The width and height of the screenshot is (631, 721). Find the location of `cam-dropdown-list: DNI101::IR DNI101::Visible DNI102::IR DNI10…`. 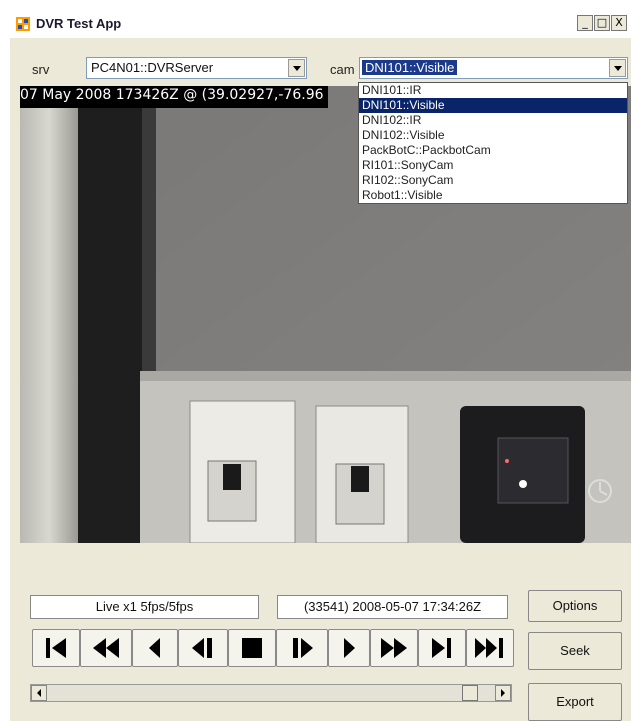

cam-dropdown-list: DNI101::IR DNI101::Visible DNI102::IR DNI10… is located at coordinates (493, 143).